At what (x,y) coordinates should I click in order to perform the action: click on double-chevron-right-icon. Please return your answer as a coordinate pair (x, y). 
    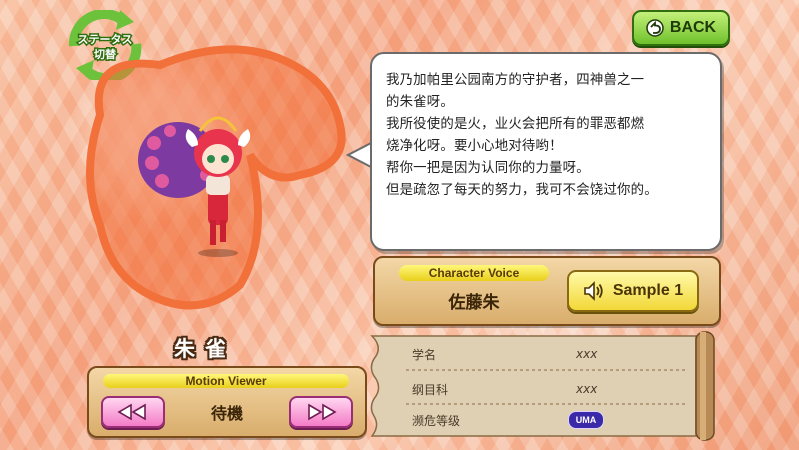
    Looking at the image, I should click on (322, 412).